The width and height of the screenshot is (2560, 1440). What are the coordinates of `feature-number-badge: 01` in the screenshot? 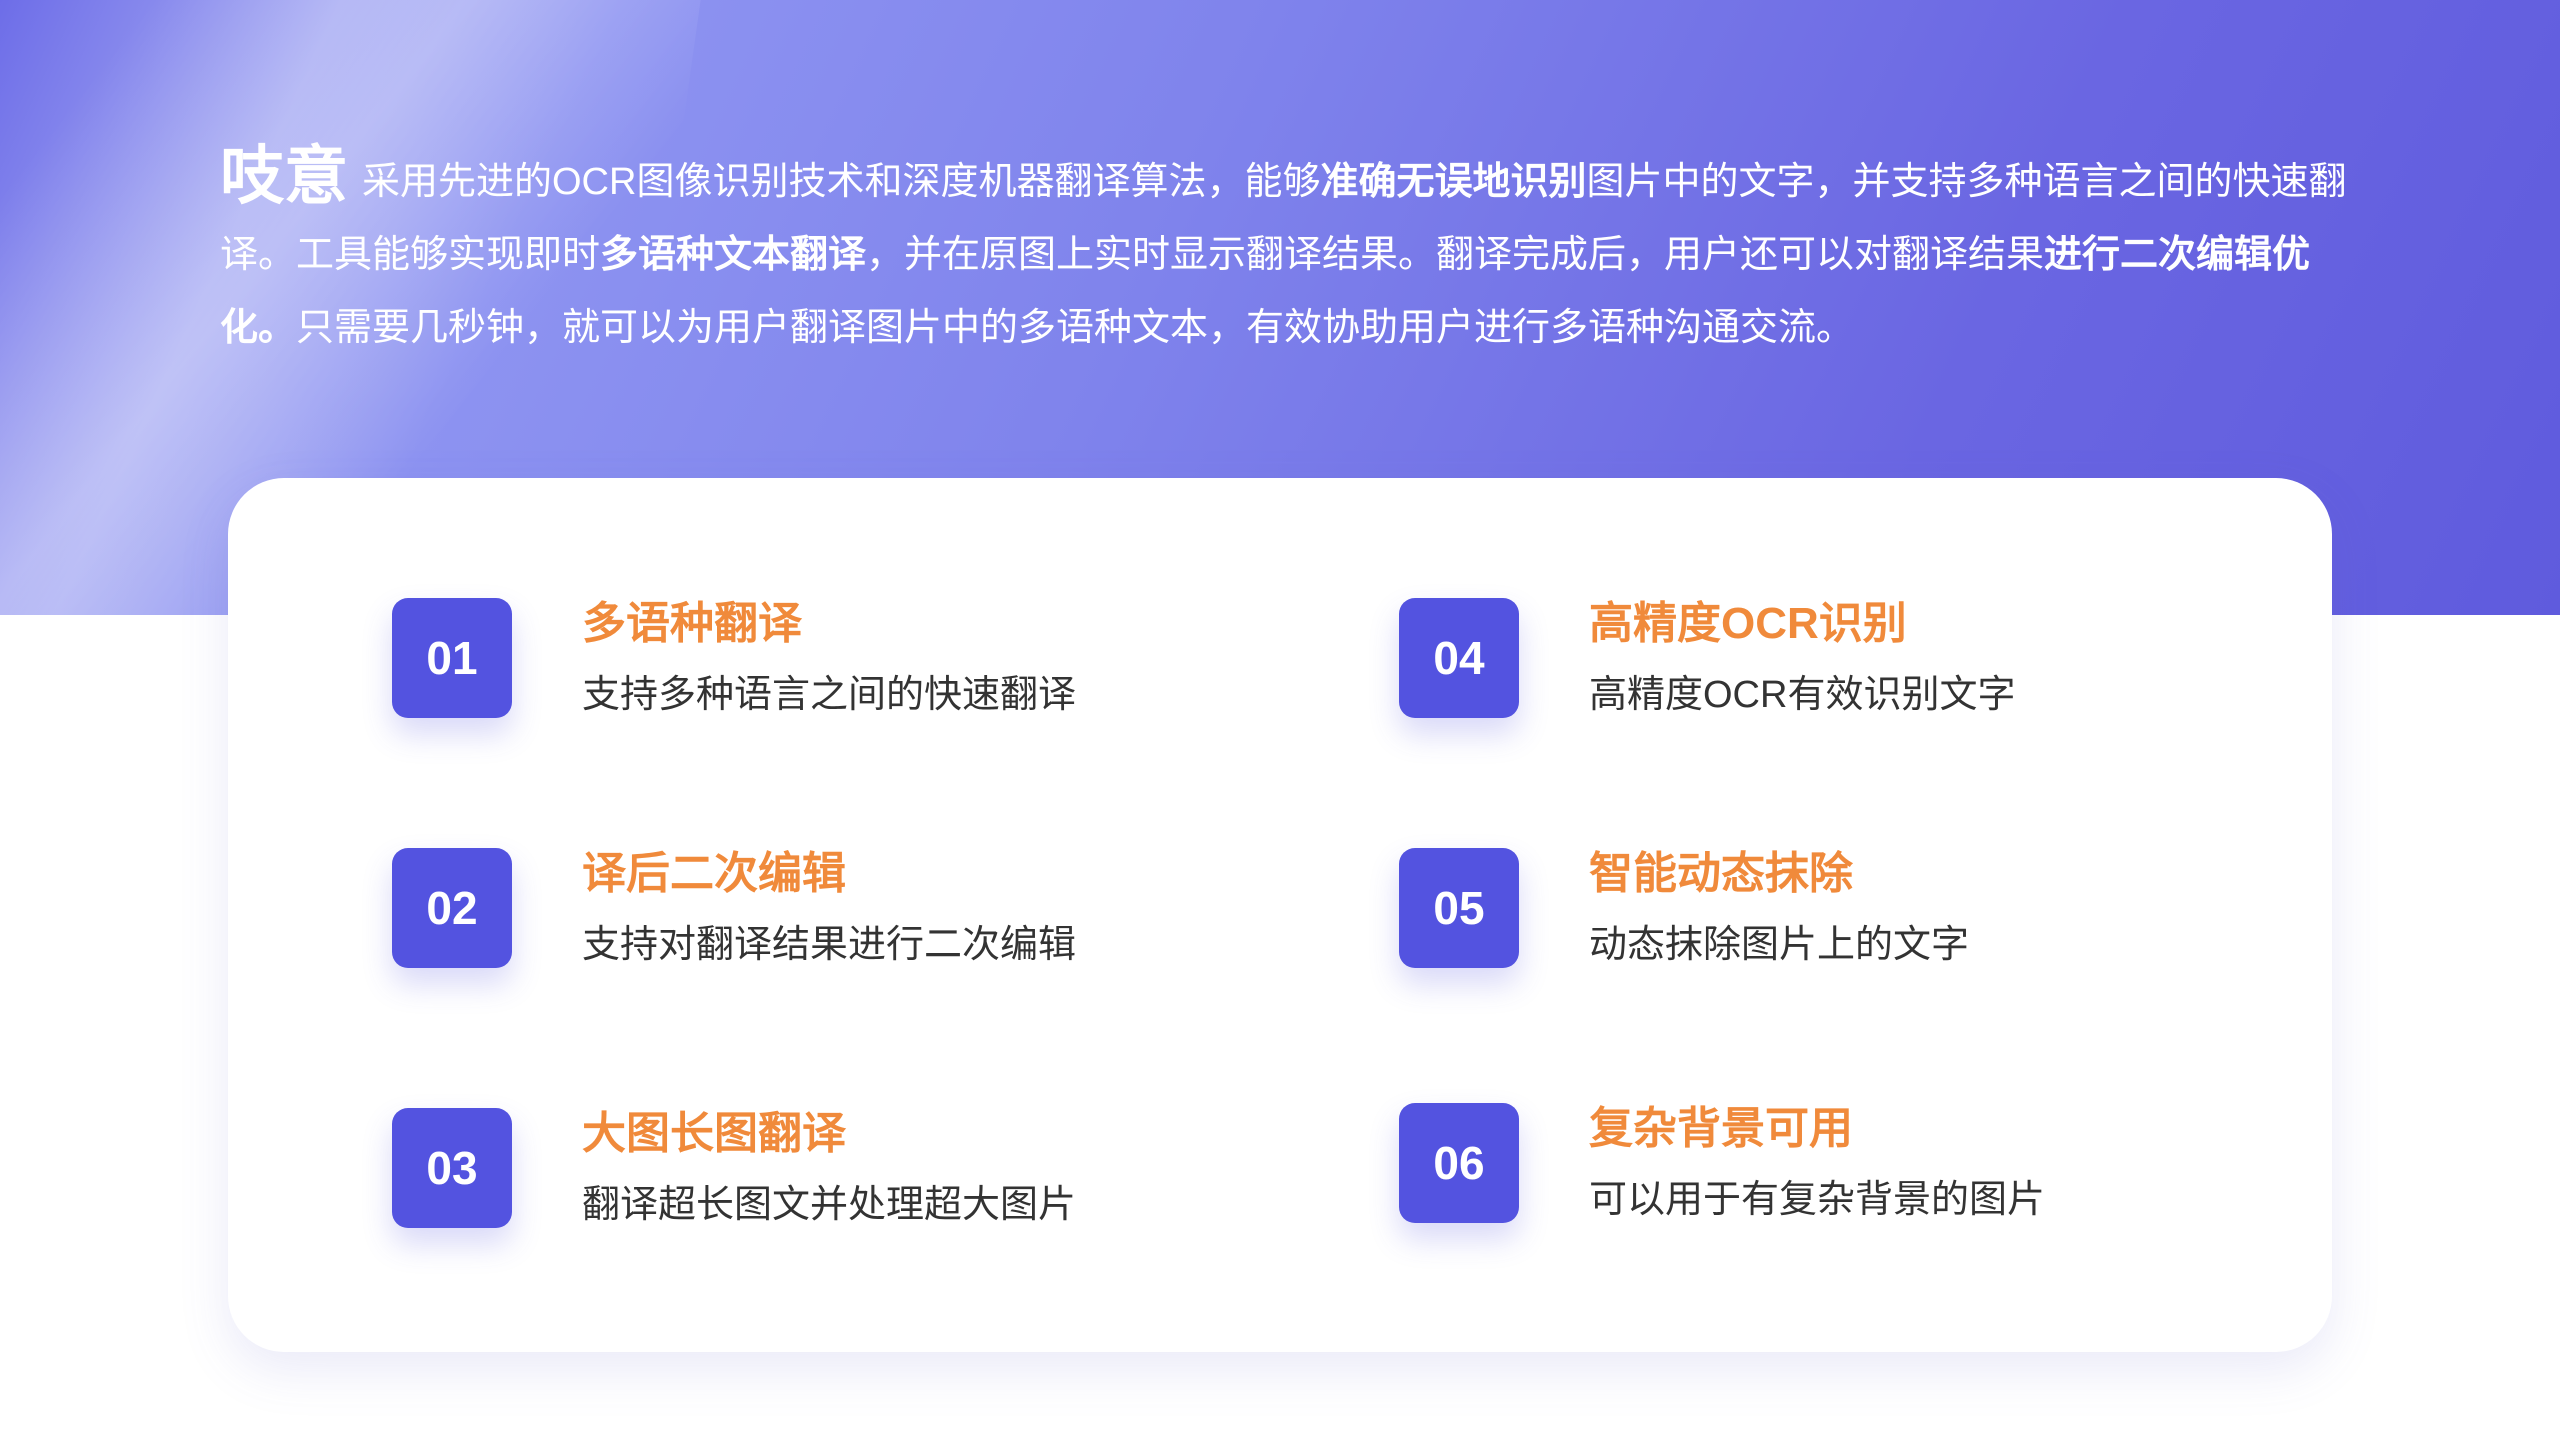 It's located at (452, 658).